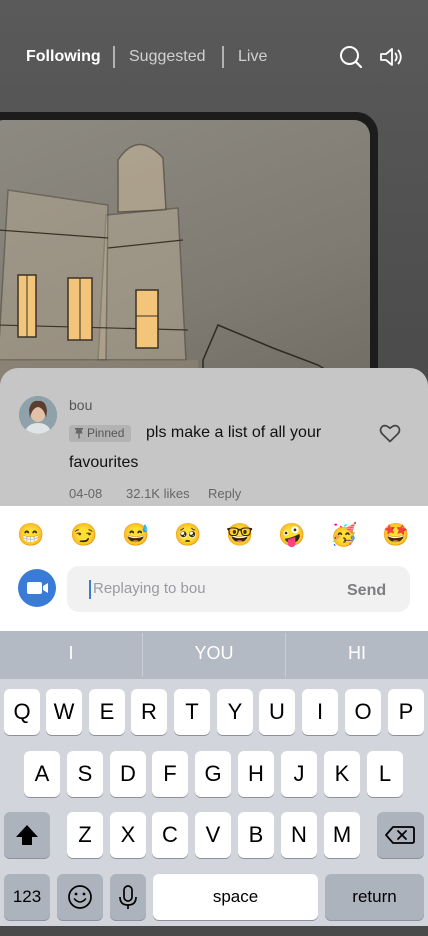 Image resolution: width=428 pixels, height=936 pixels. Describe the element at coordinates (85, 774) in the screenshot. I see `key-s: S` at that location.